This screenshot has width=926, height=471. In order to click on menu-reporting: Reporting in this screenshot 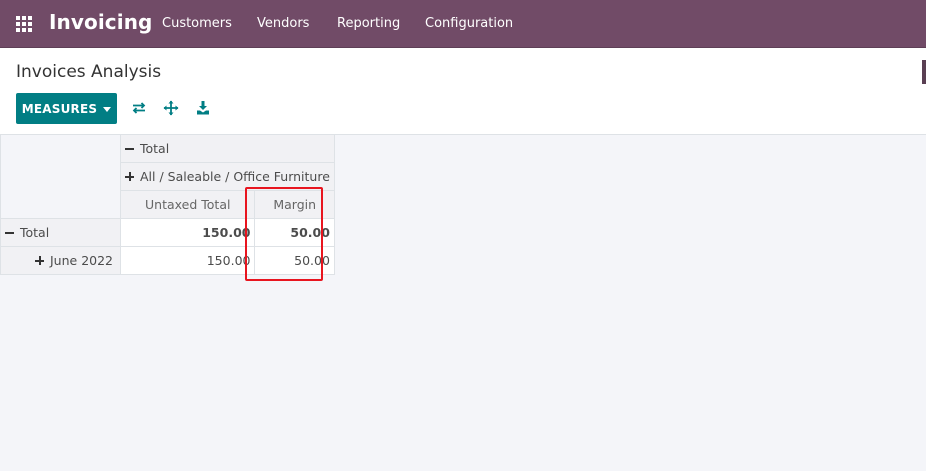, I will do `click(368, 23)`.